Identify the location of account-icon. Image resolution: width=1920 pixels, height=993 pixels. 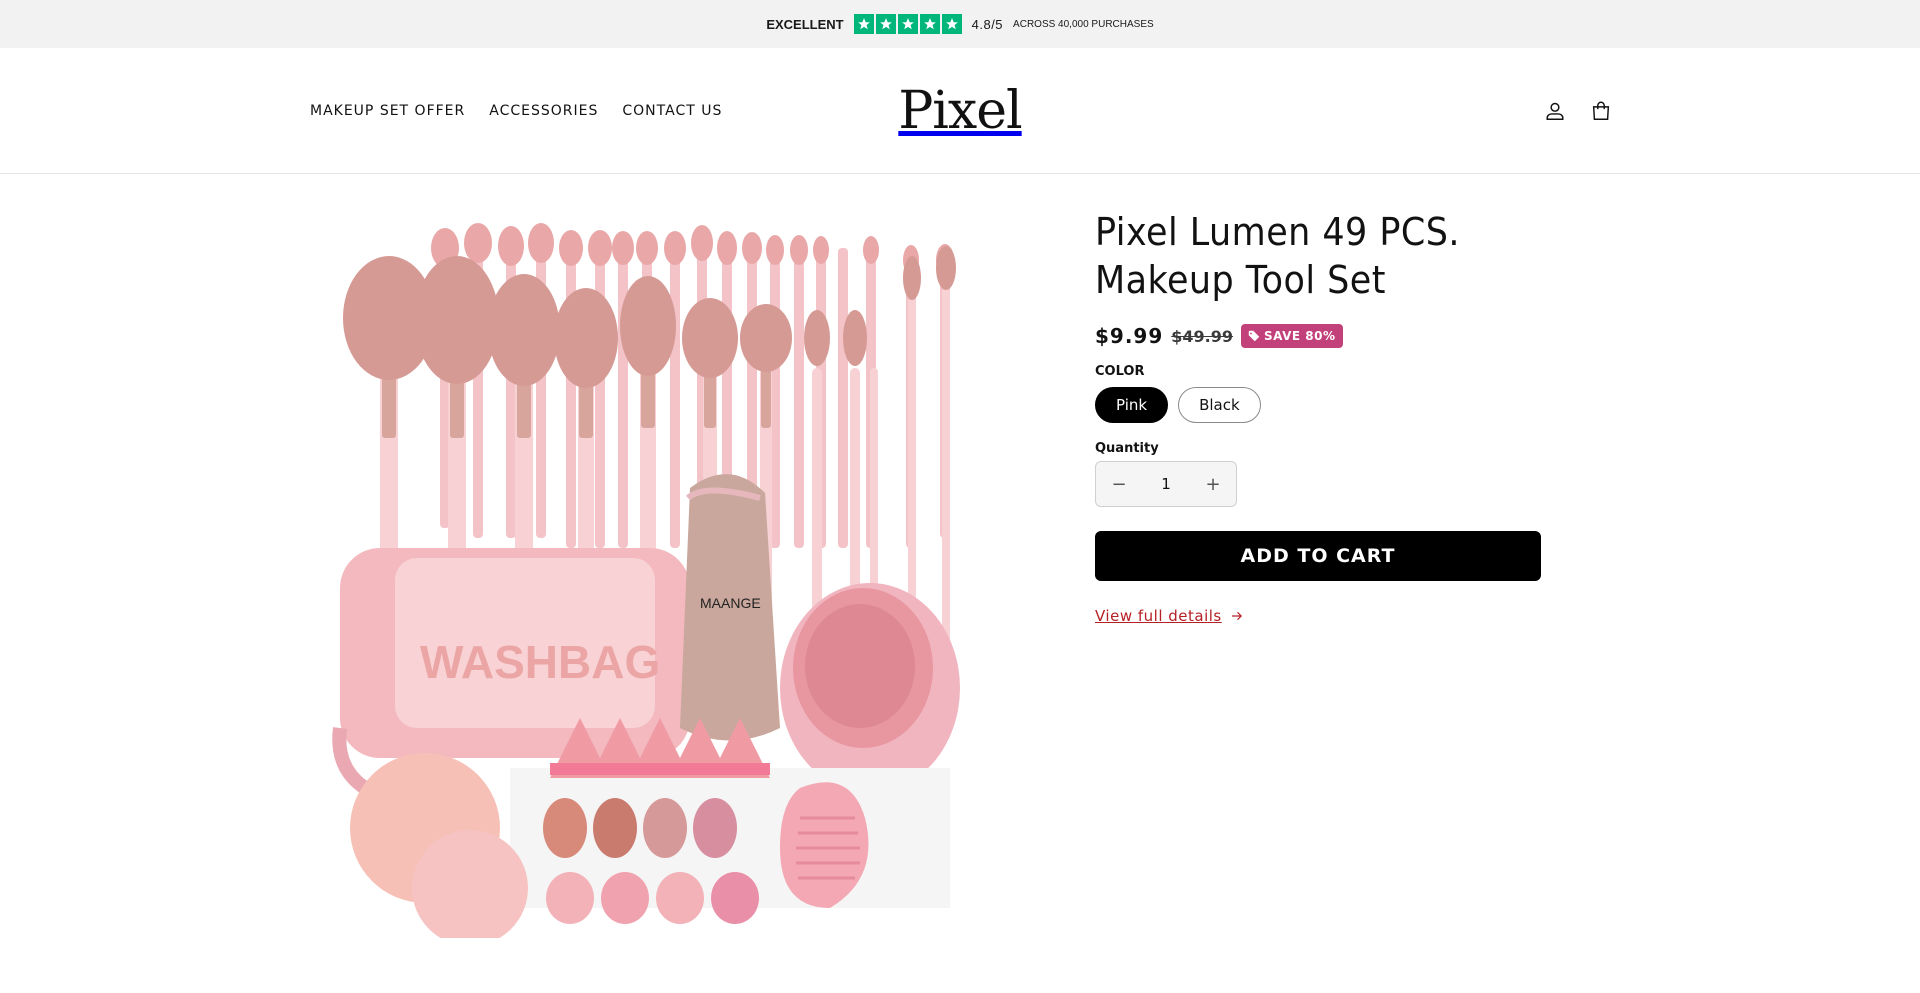
(1555, 111).